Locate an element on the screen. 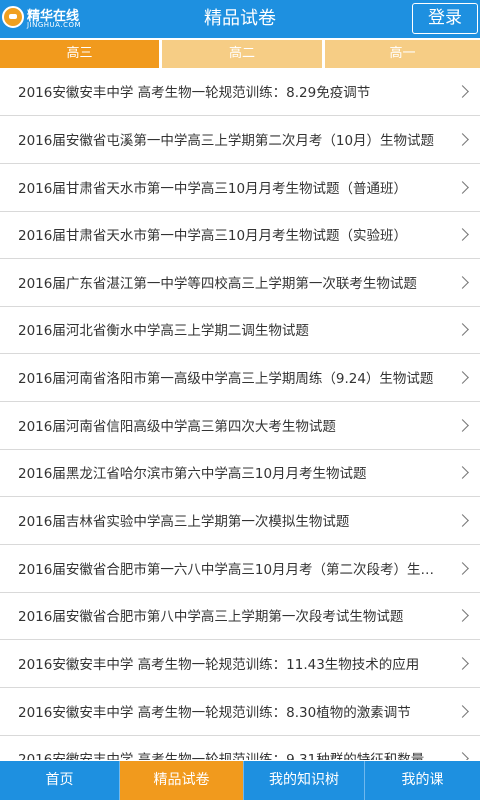 This screenshot has height=800, width=480. list-item-title: 2016安徽安丰中学 高考生物一轮规范训练：9.31种群的特征和数量 is located at coordinates (221, 756).